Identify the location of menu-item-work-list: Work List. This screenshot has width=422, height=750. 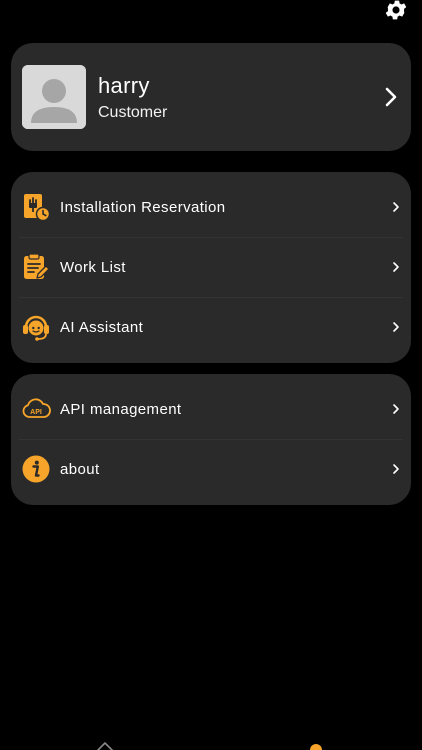
(211, 267).